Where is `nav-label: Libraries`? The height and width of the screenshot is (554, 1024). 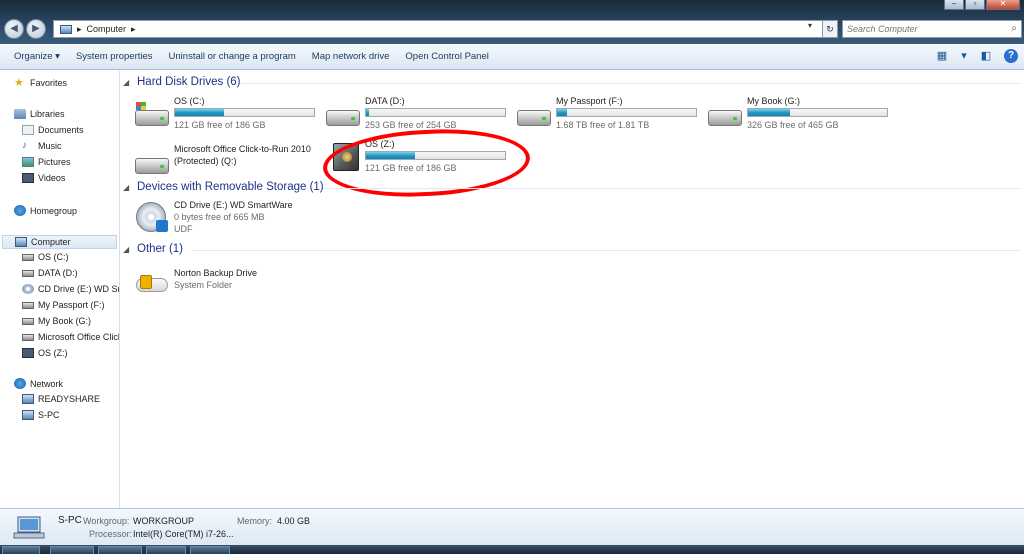
nav-label: Libraries is located at coordinates (47, 114).